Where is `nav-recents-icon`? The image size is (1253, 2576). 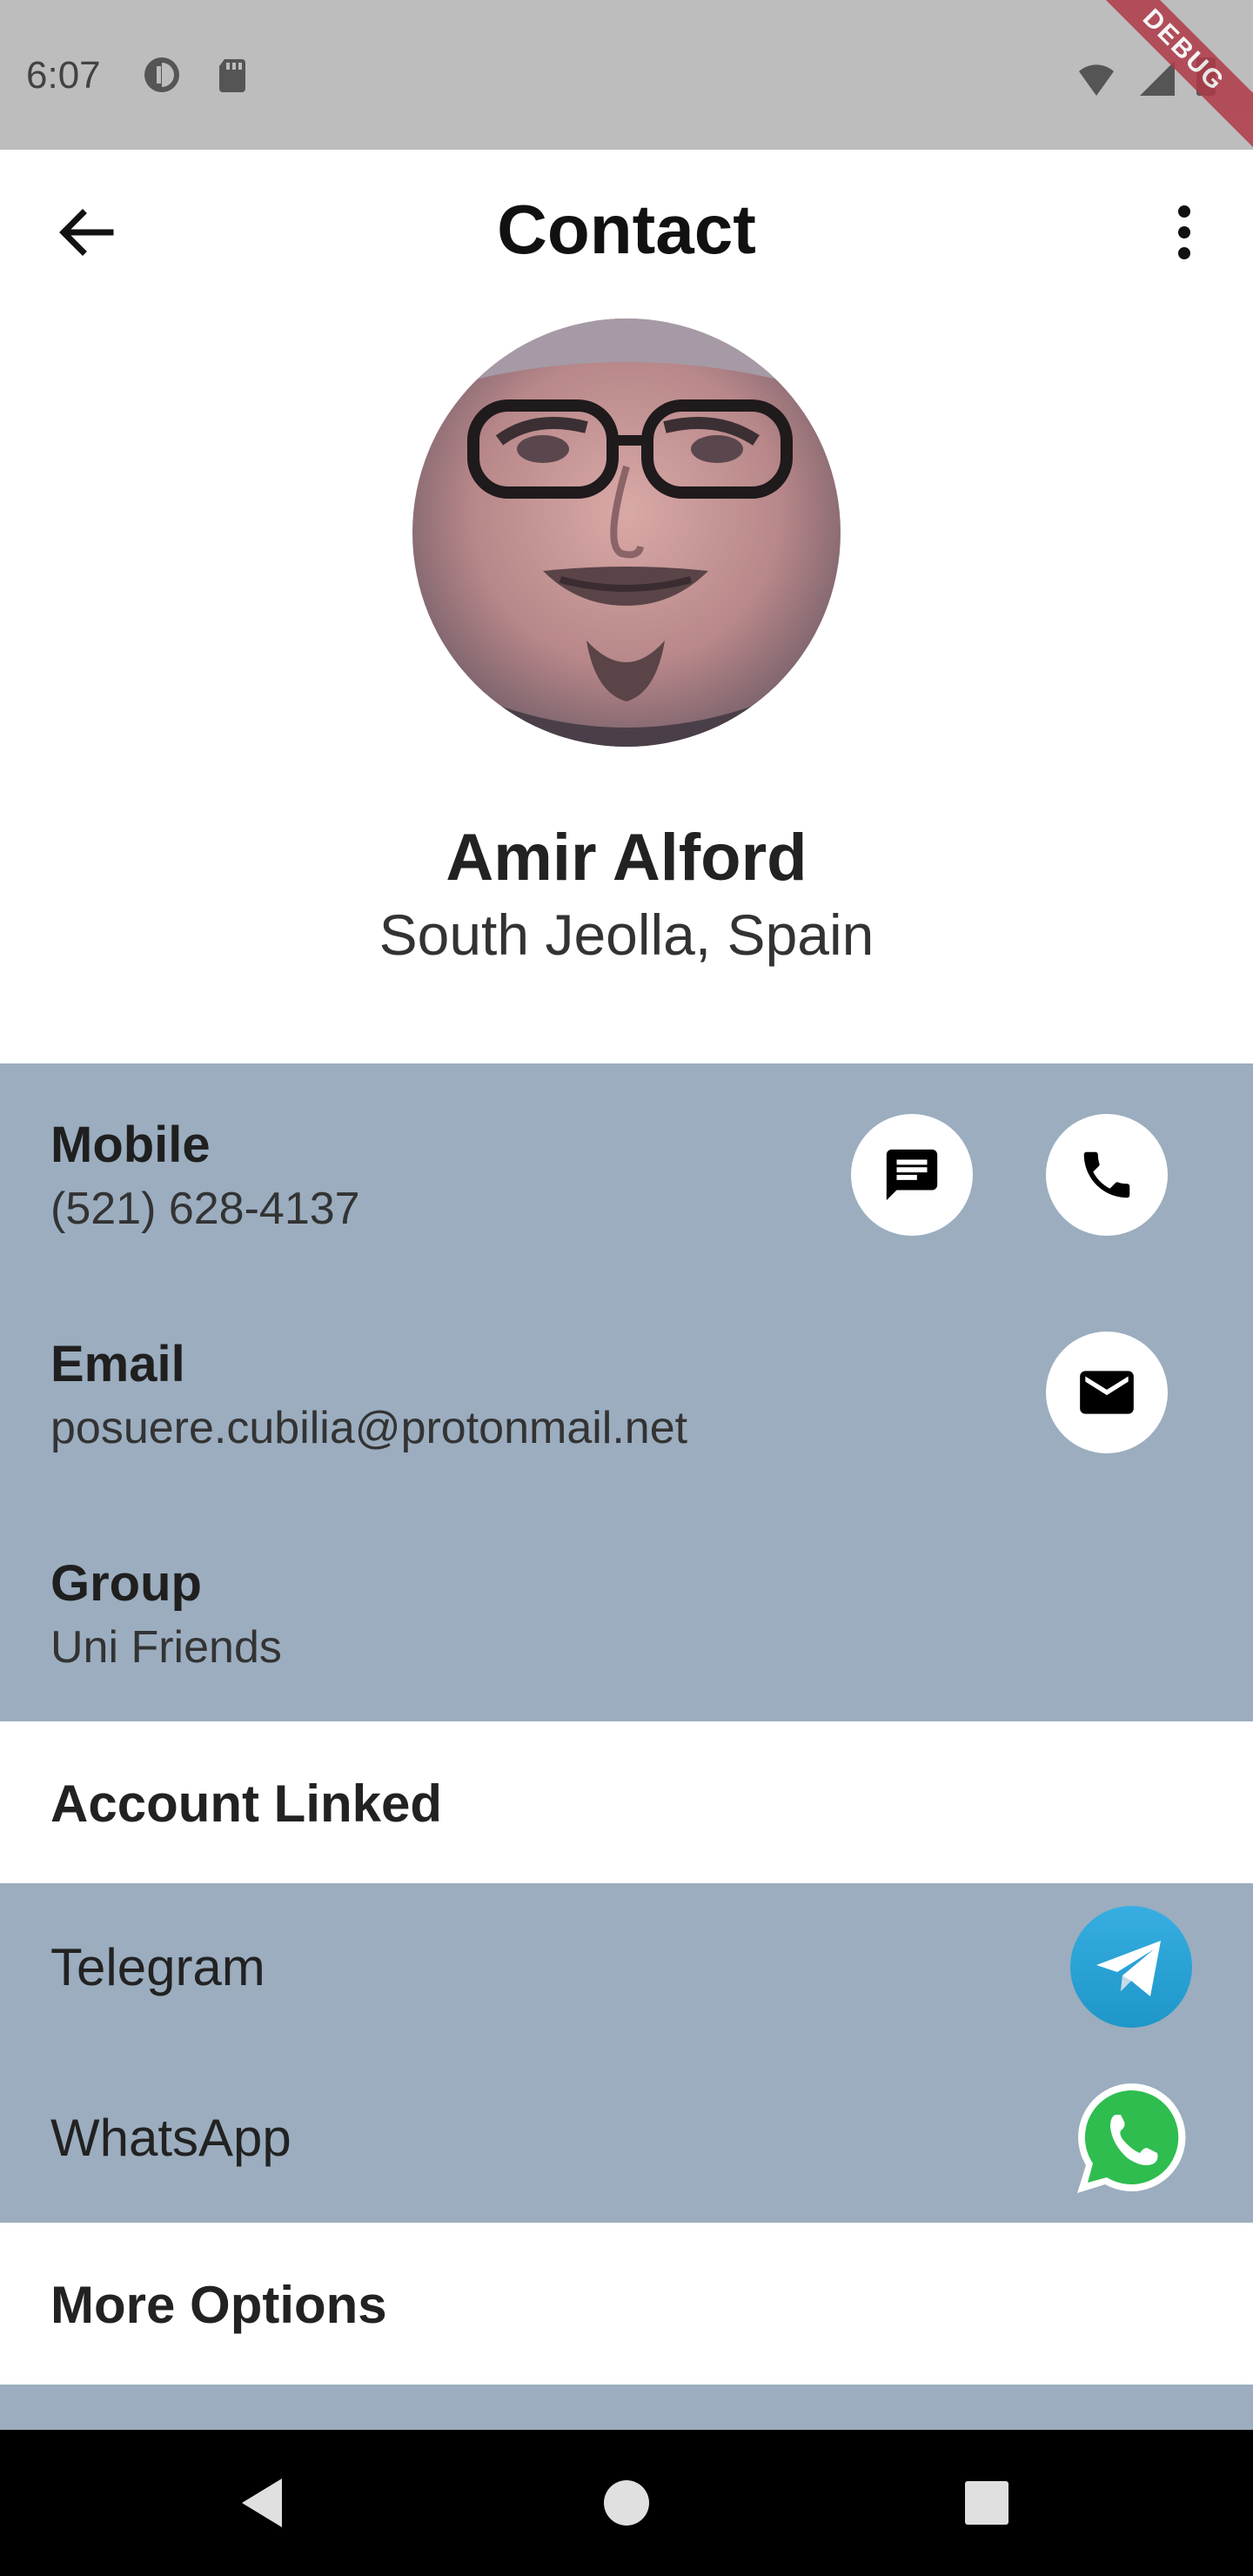 nav-recents-icon is located at coordinates (986, 2503).